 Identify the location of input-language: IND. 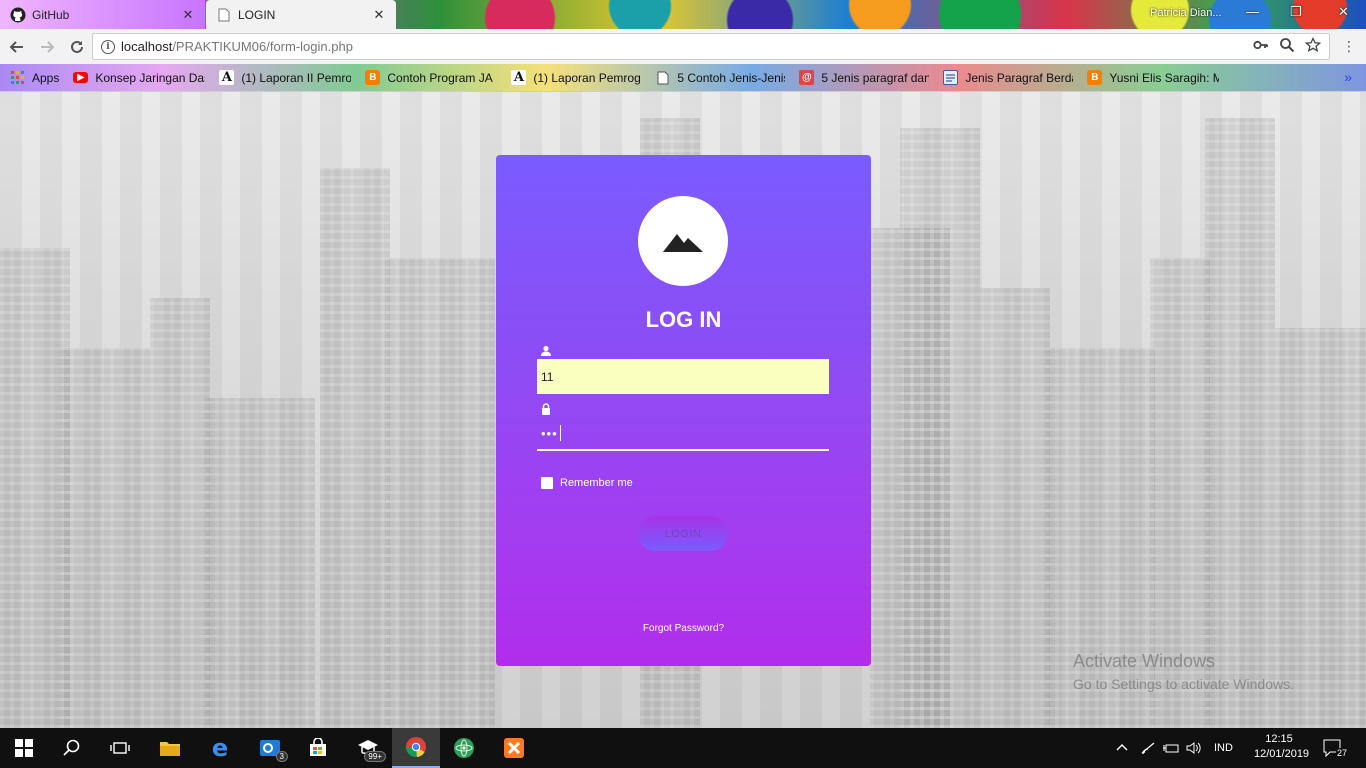
(1223, 748).